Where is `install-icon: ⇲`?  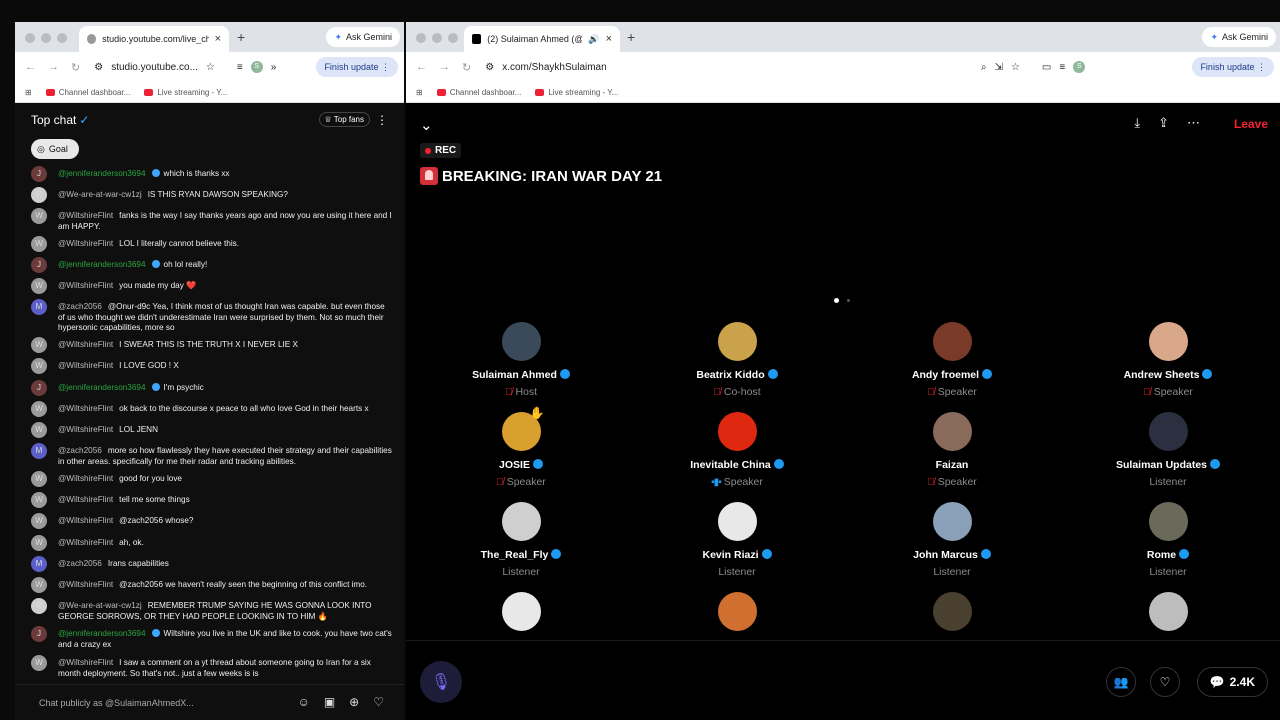 install-icon: ⇲ is located at coordinates (999, 67).